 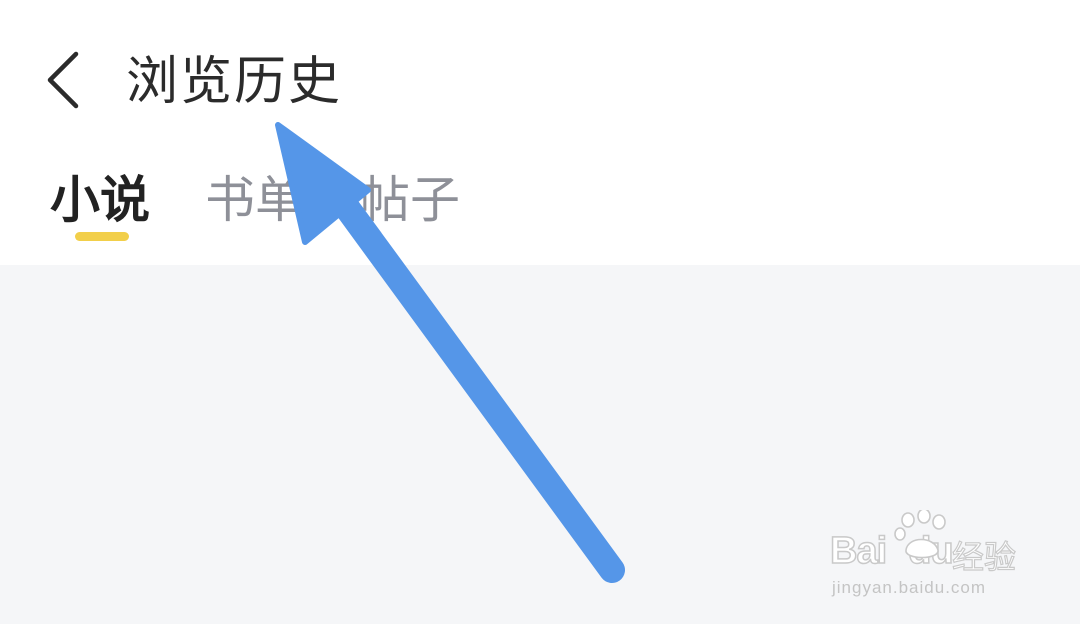 I want to click on tab-booklists: 书单, so click(x=255, y=205).